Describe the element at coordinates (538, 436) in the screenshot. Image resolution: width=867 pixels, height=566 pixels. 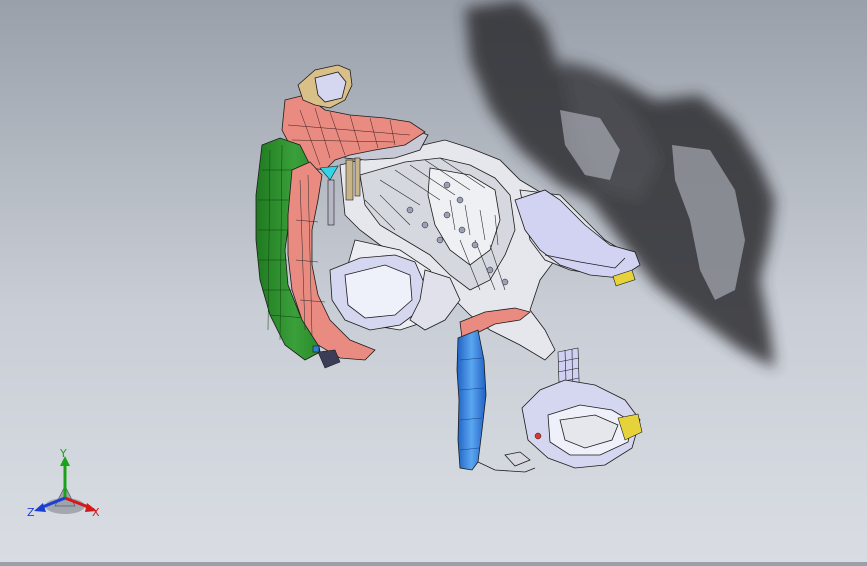
I see `red-pin` at that location.